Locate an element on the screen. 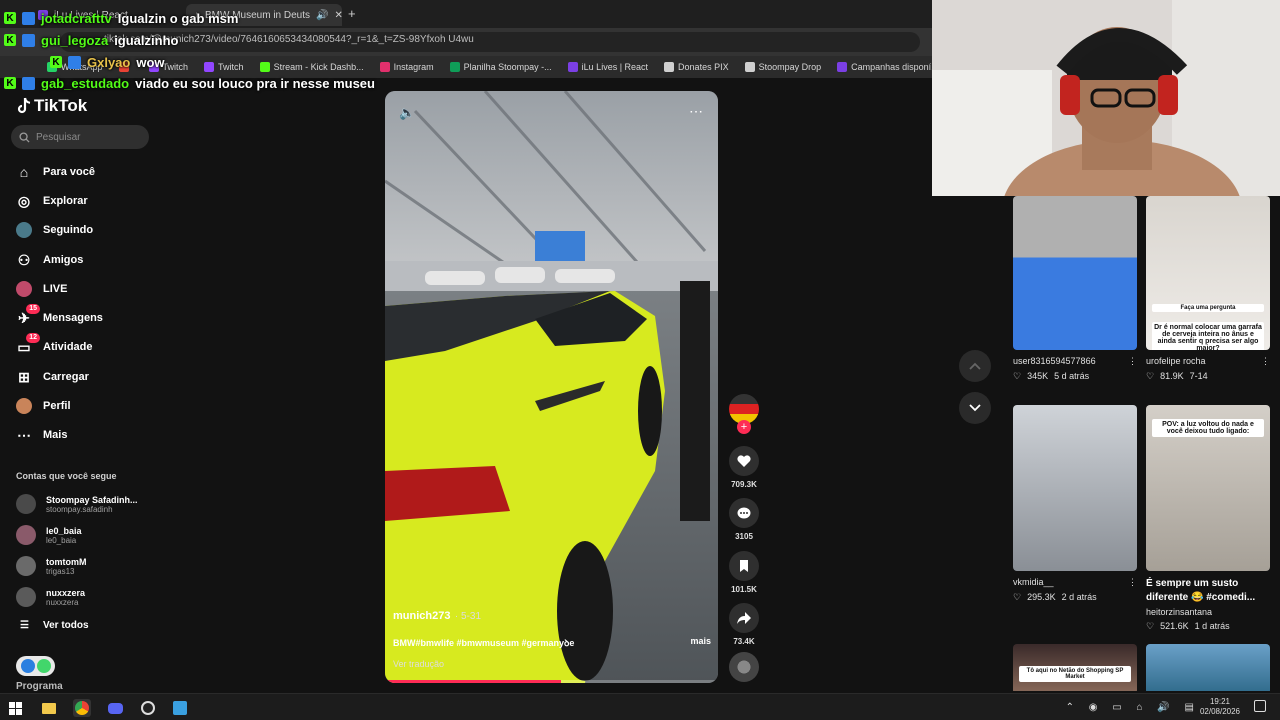 The height and width of the screenshot is (720, 1280). chat-username: Gxlyao is located at coordinates (109, 62).